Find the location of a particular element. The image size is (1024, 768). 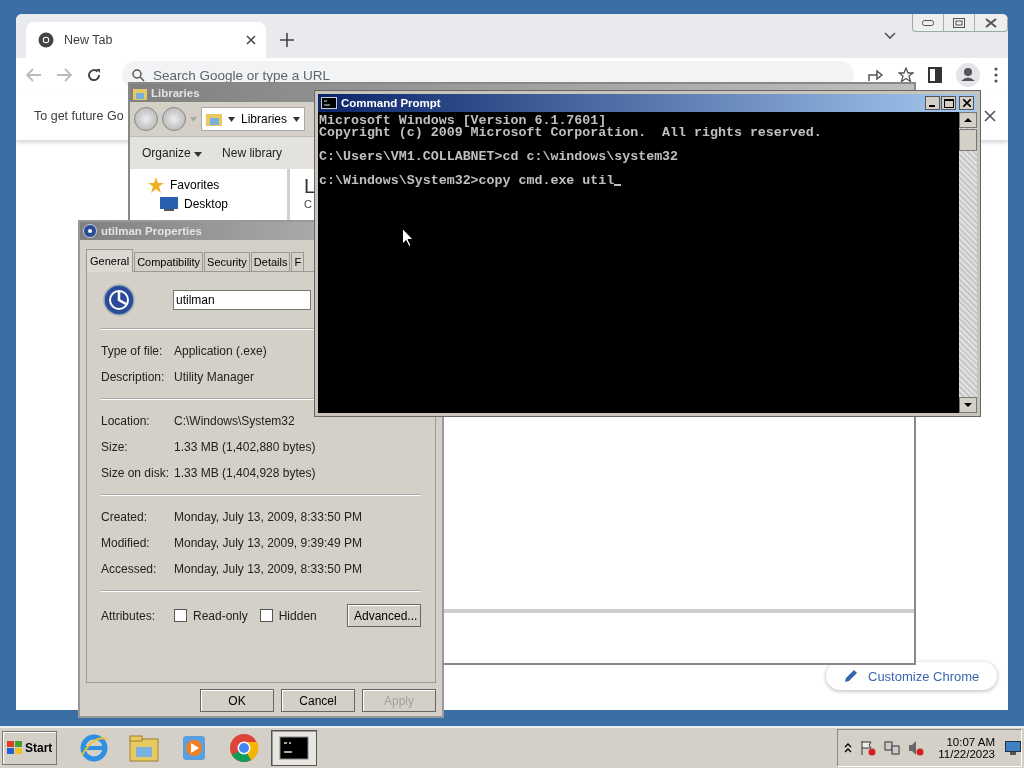

scroll-up-button is located at coordinates (968, 120).